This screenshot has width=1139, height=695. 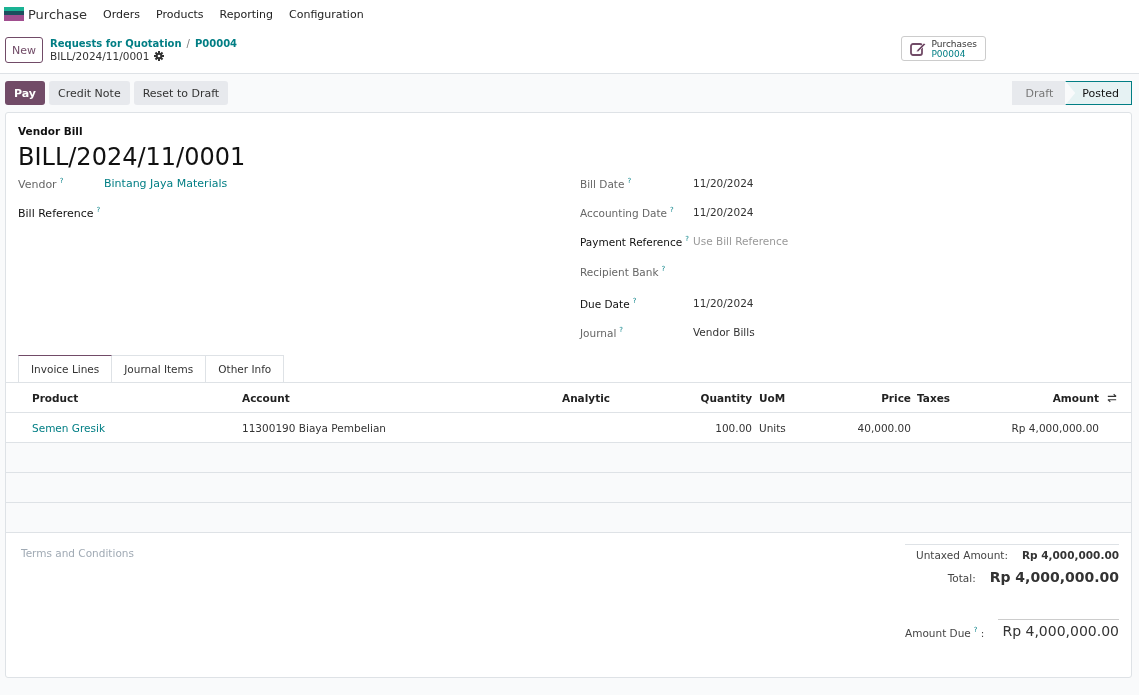 I want to click on table-cell-text: 100.00, so click(x=733, y=427).